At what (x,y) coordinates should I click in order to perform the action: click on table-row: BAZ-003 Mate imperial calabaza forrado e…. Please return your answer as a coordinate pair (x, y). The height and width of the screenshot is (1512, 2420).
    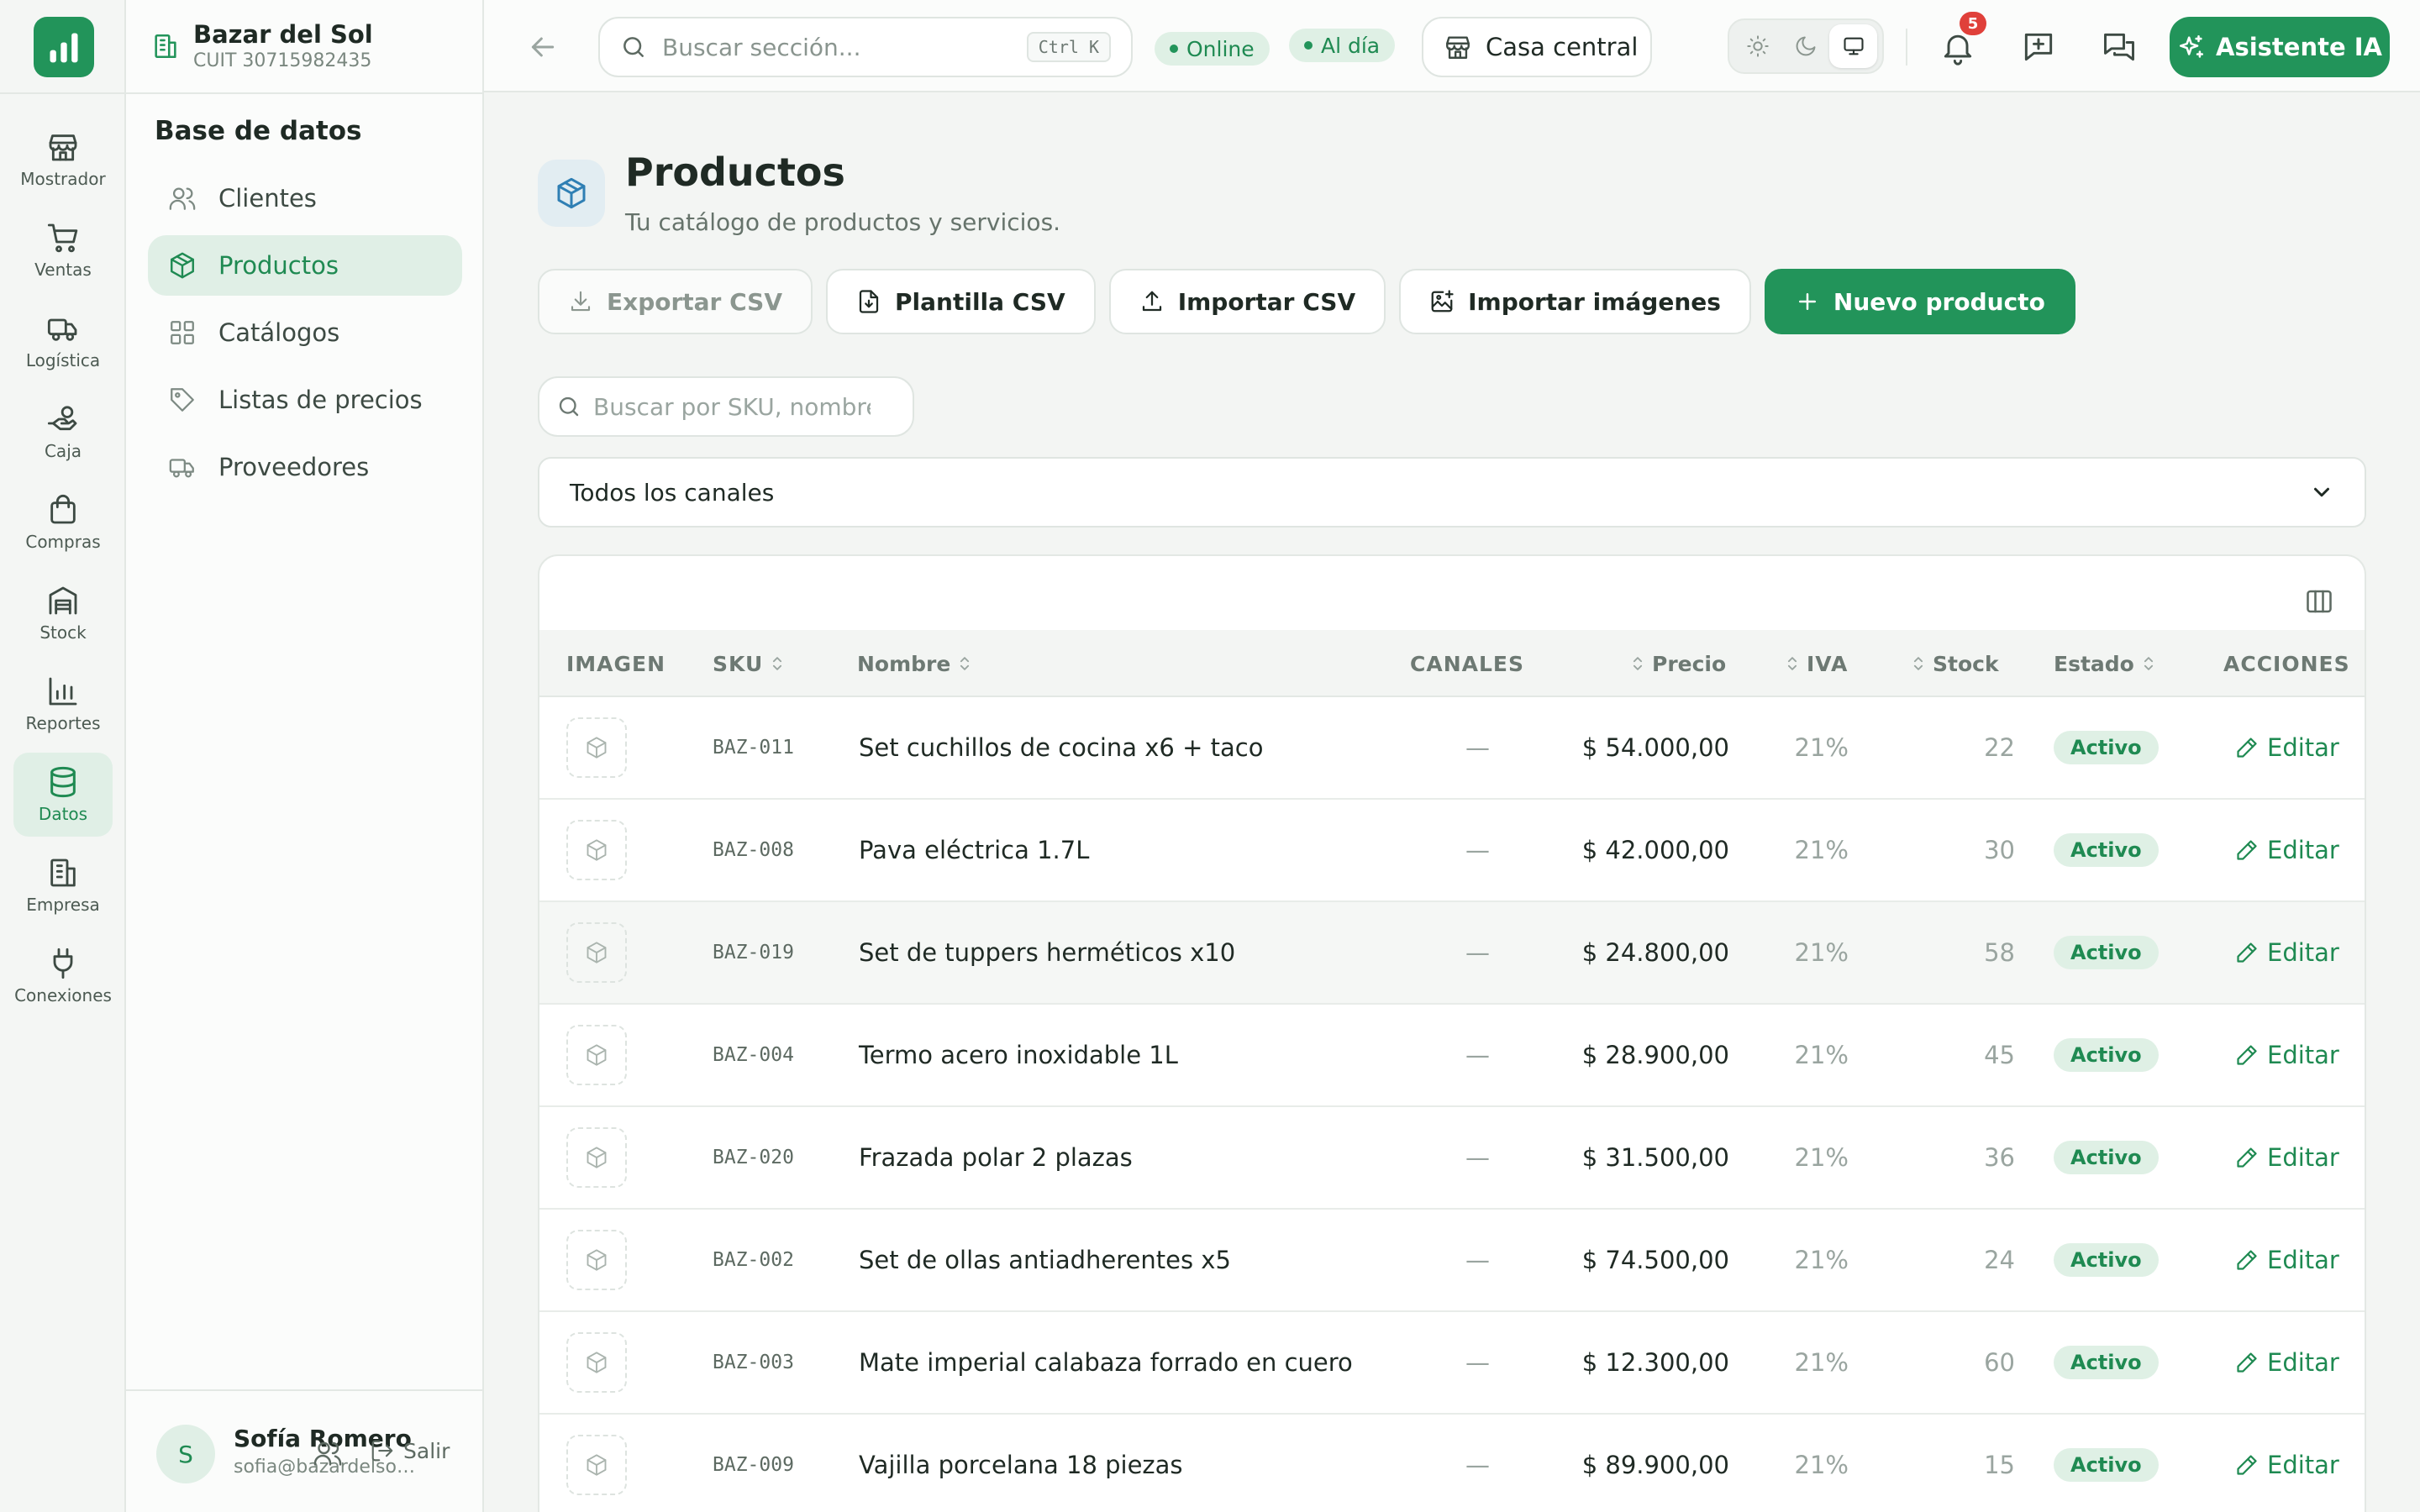
    Looking at the image, I should click on (1452, 1363).